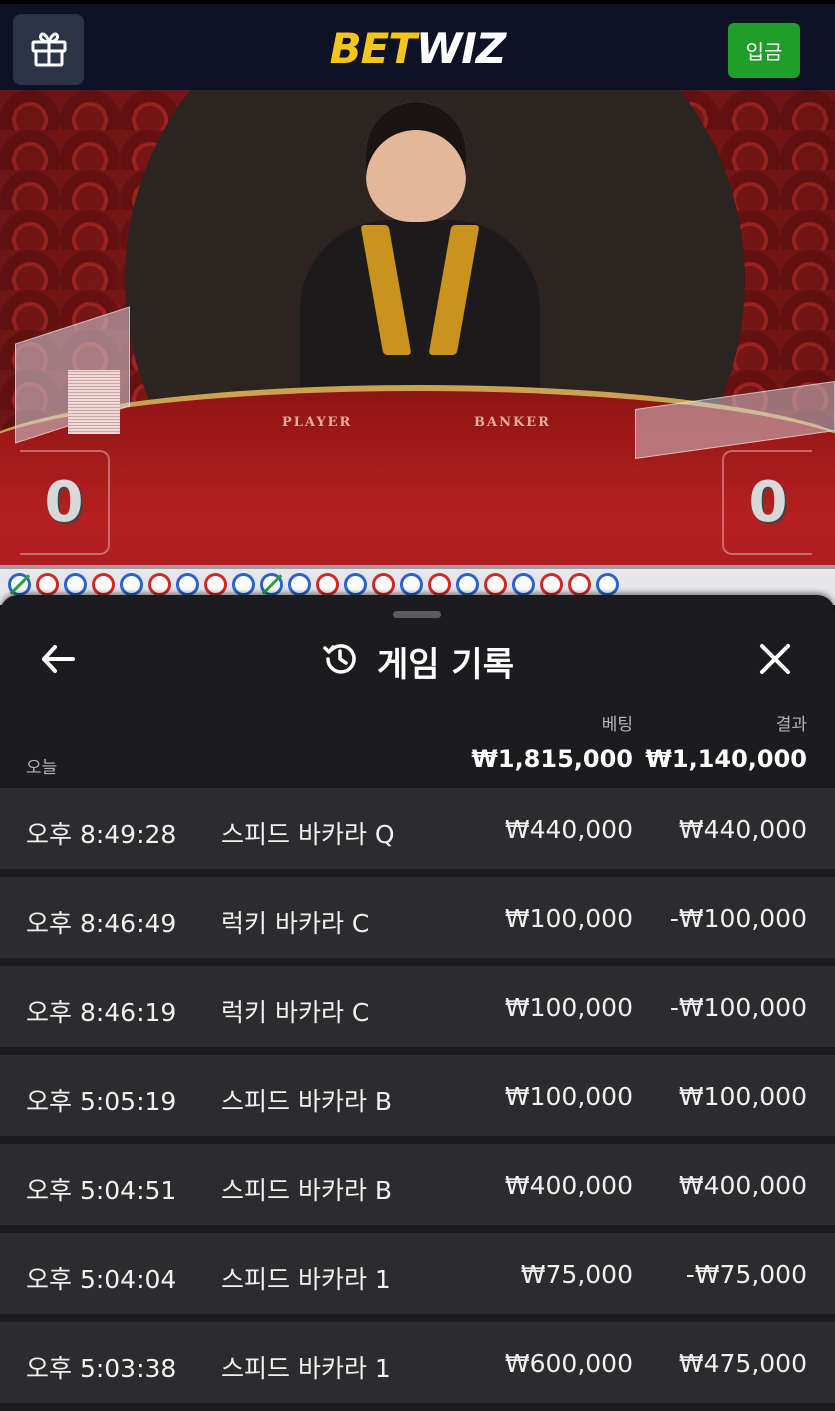 This screenshot has width=835, height=1411. What do you see at coordinates (417, 1184) in the screenshot?
I see `history-row: 오후 5:04:51 스피드 바카라 B ₩400,000 ₩400,000` at bounding box center [417, 1184].